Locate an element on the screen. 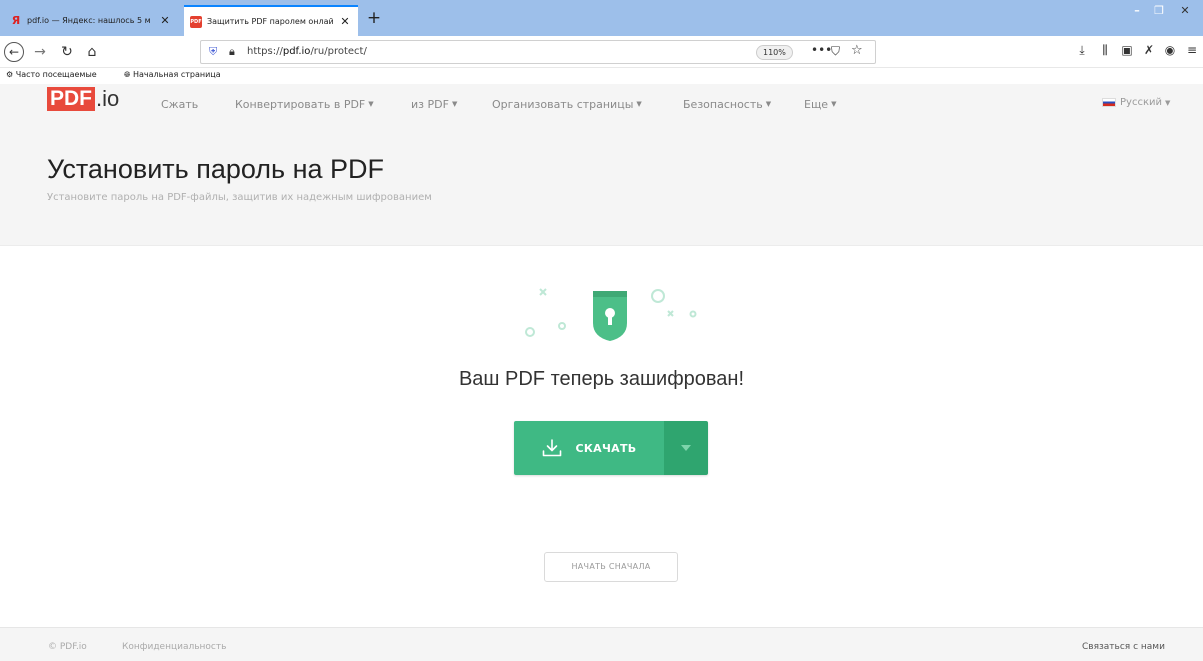 The image size is (1203, 661). window-minimize-button: – is located at coordinates (1137, 11).